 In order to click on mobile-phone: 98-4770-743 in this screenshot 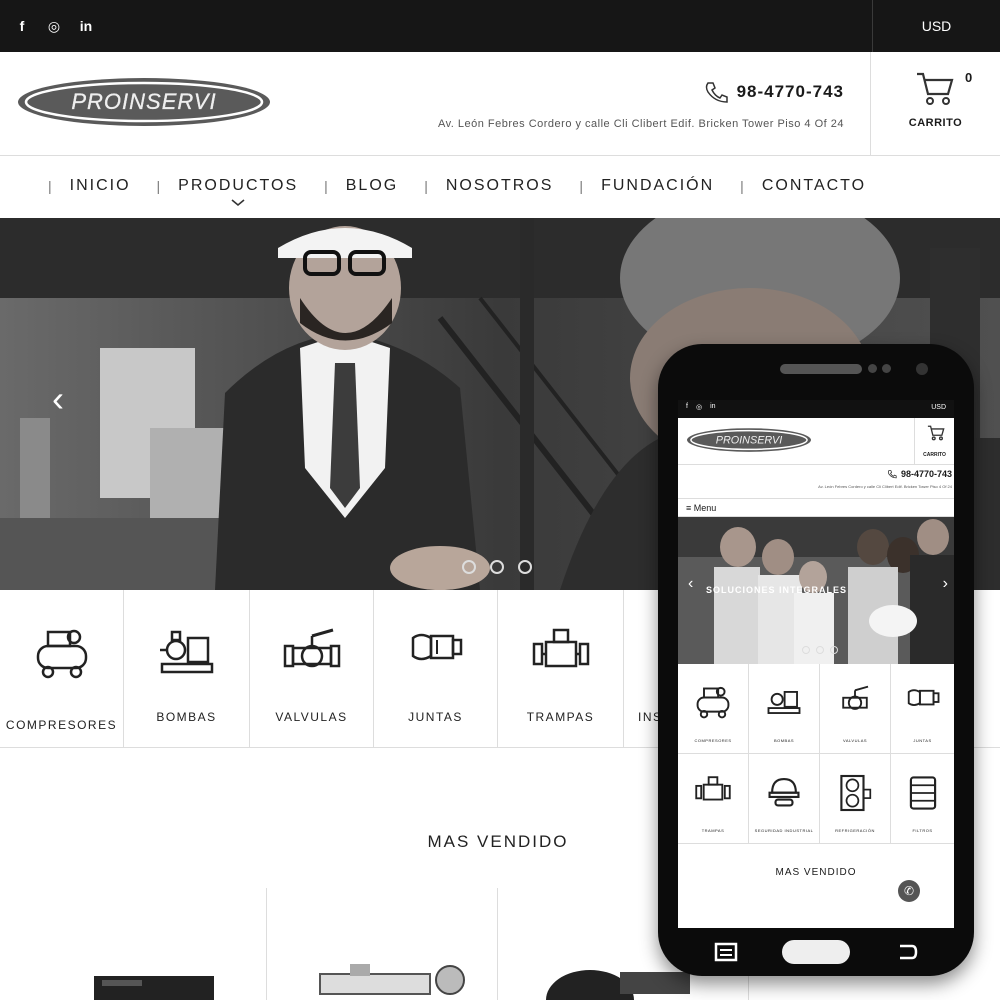, I will do `click(919, 474)`.